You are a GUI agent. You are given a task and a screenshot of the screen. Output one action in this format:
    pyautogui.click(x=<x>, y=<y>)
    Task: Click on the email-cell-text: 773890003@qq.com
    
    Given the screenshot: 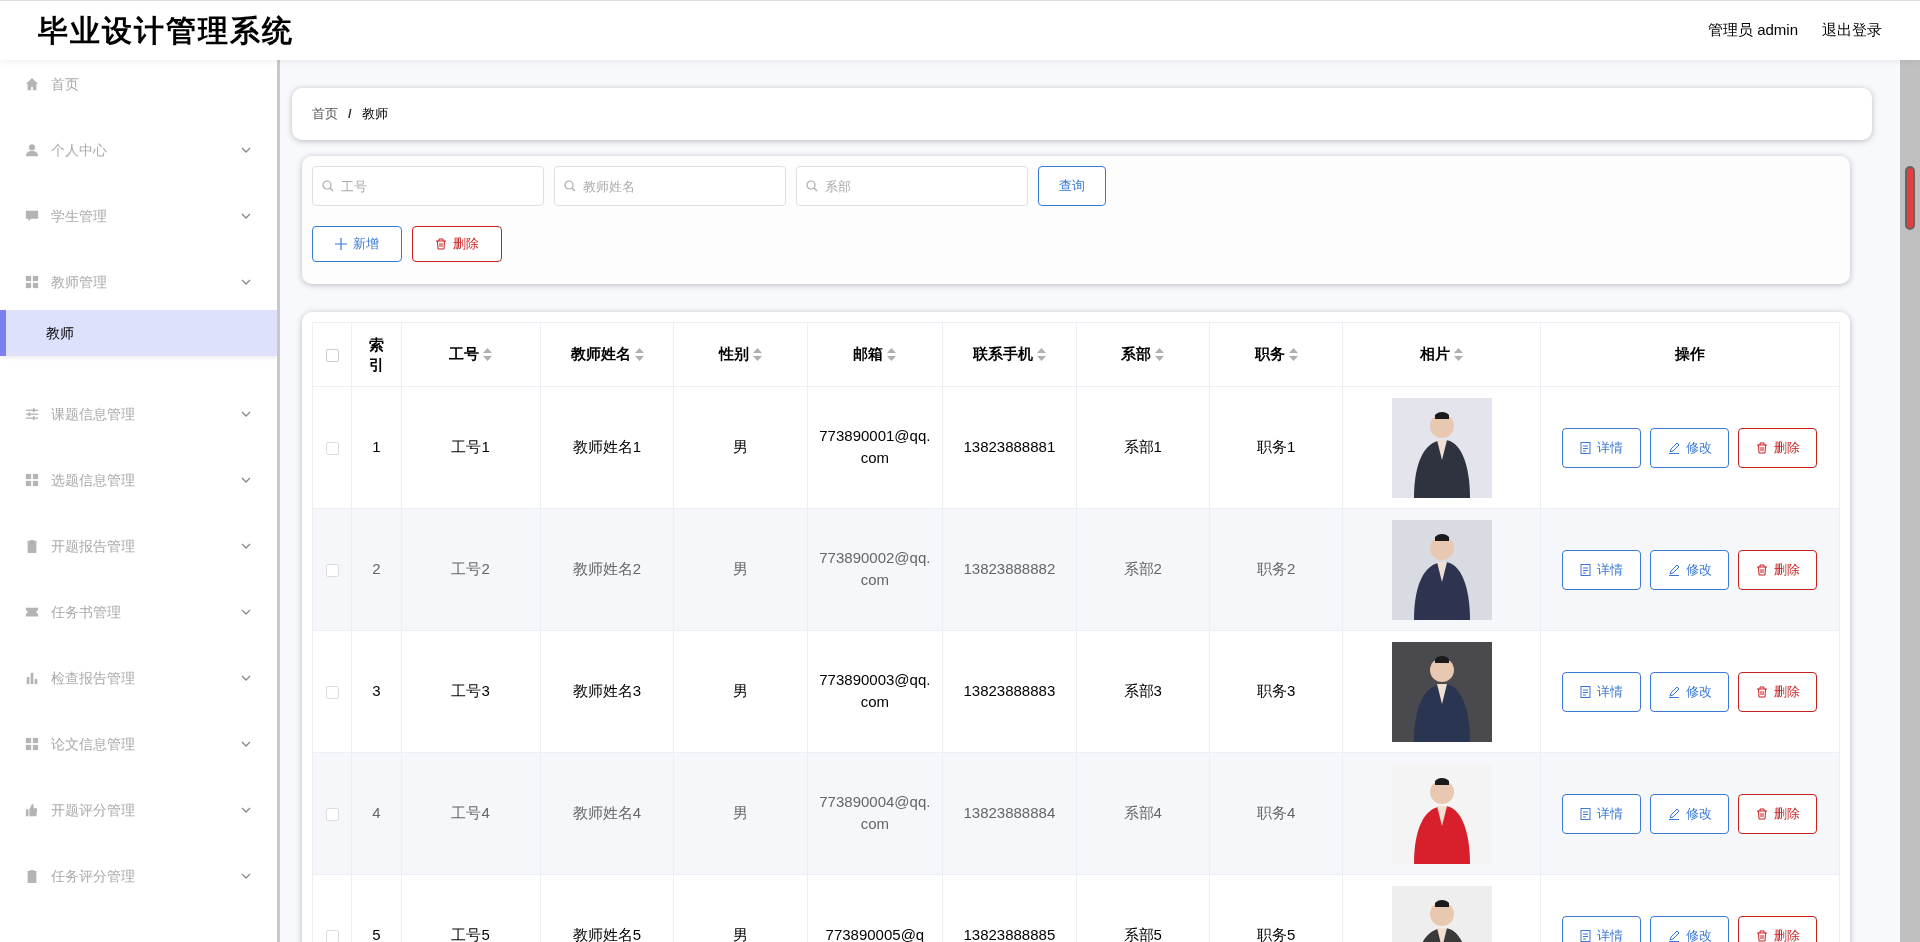 What is the action you would take?
    pyautogui.click(x=875, y=691)
    